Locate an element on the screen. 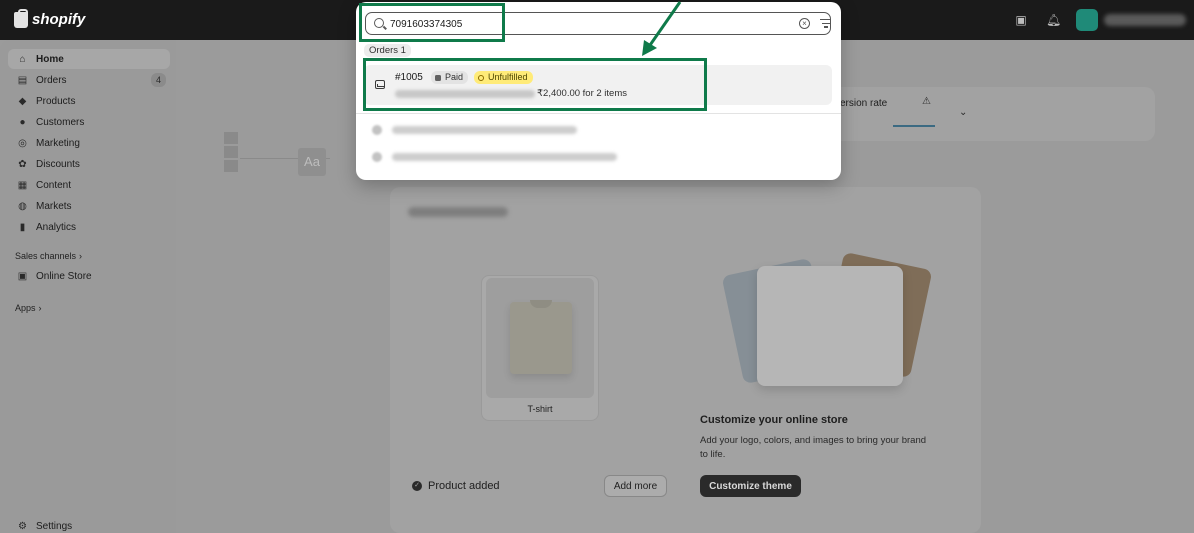  person-icon: ● is located at coordinates (22, 122).